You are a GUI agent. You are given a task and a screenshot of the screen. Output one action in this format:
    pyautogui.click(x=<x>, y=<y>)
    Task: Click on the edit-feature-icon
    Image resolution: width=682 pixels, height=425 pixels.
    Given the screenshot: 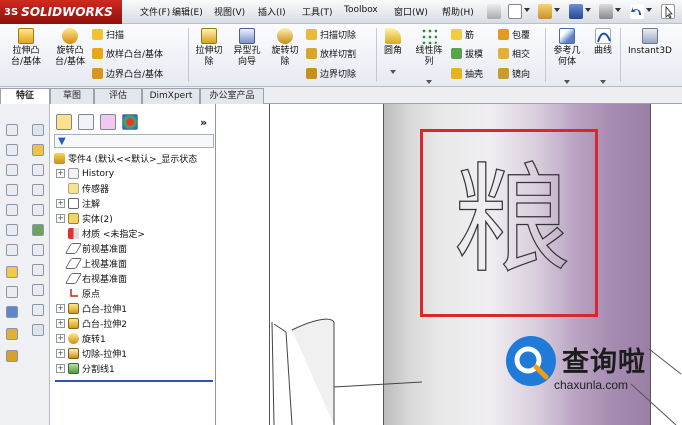 What is the action you would take?
    pyautogui.click(x=12, y=334)
    